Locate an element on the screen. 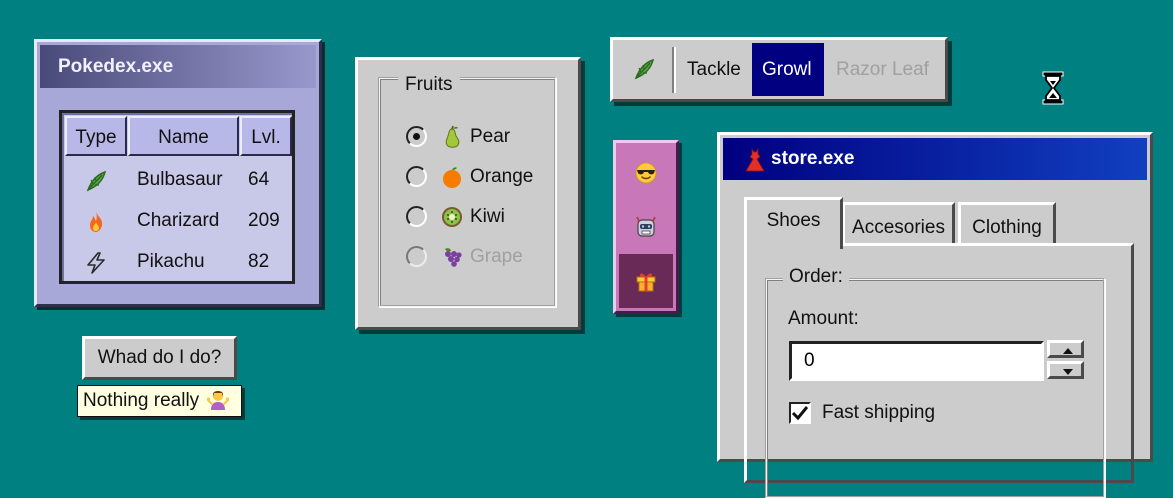 The width and height of the screenshot is (1173, 498). column-header-level: Lvl. is located at coordinates (266, 136).